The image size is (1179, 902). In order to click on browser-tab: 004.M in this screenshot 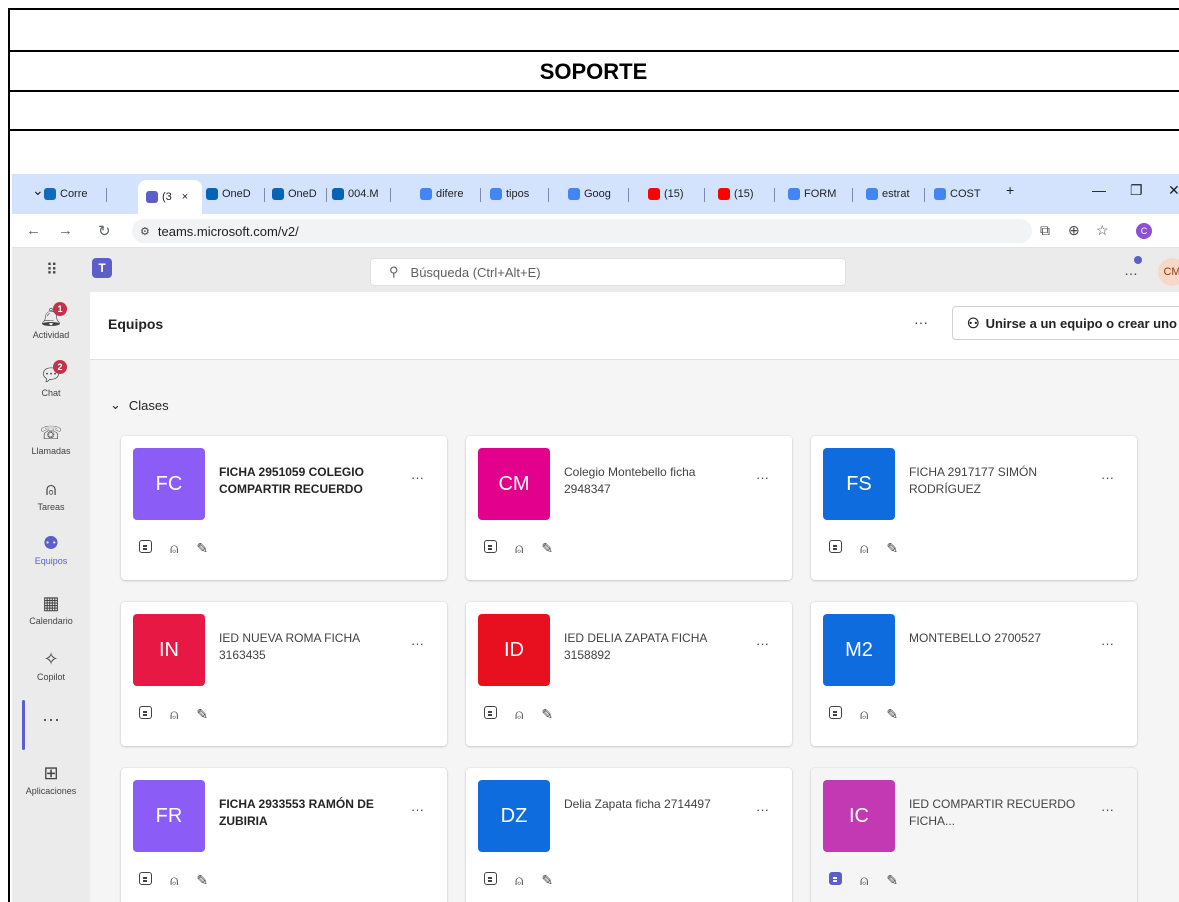, I will do `click(360, 194)`.